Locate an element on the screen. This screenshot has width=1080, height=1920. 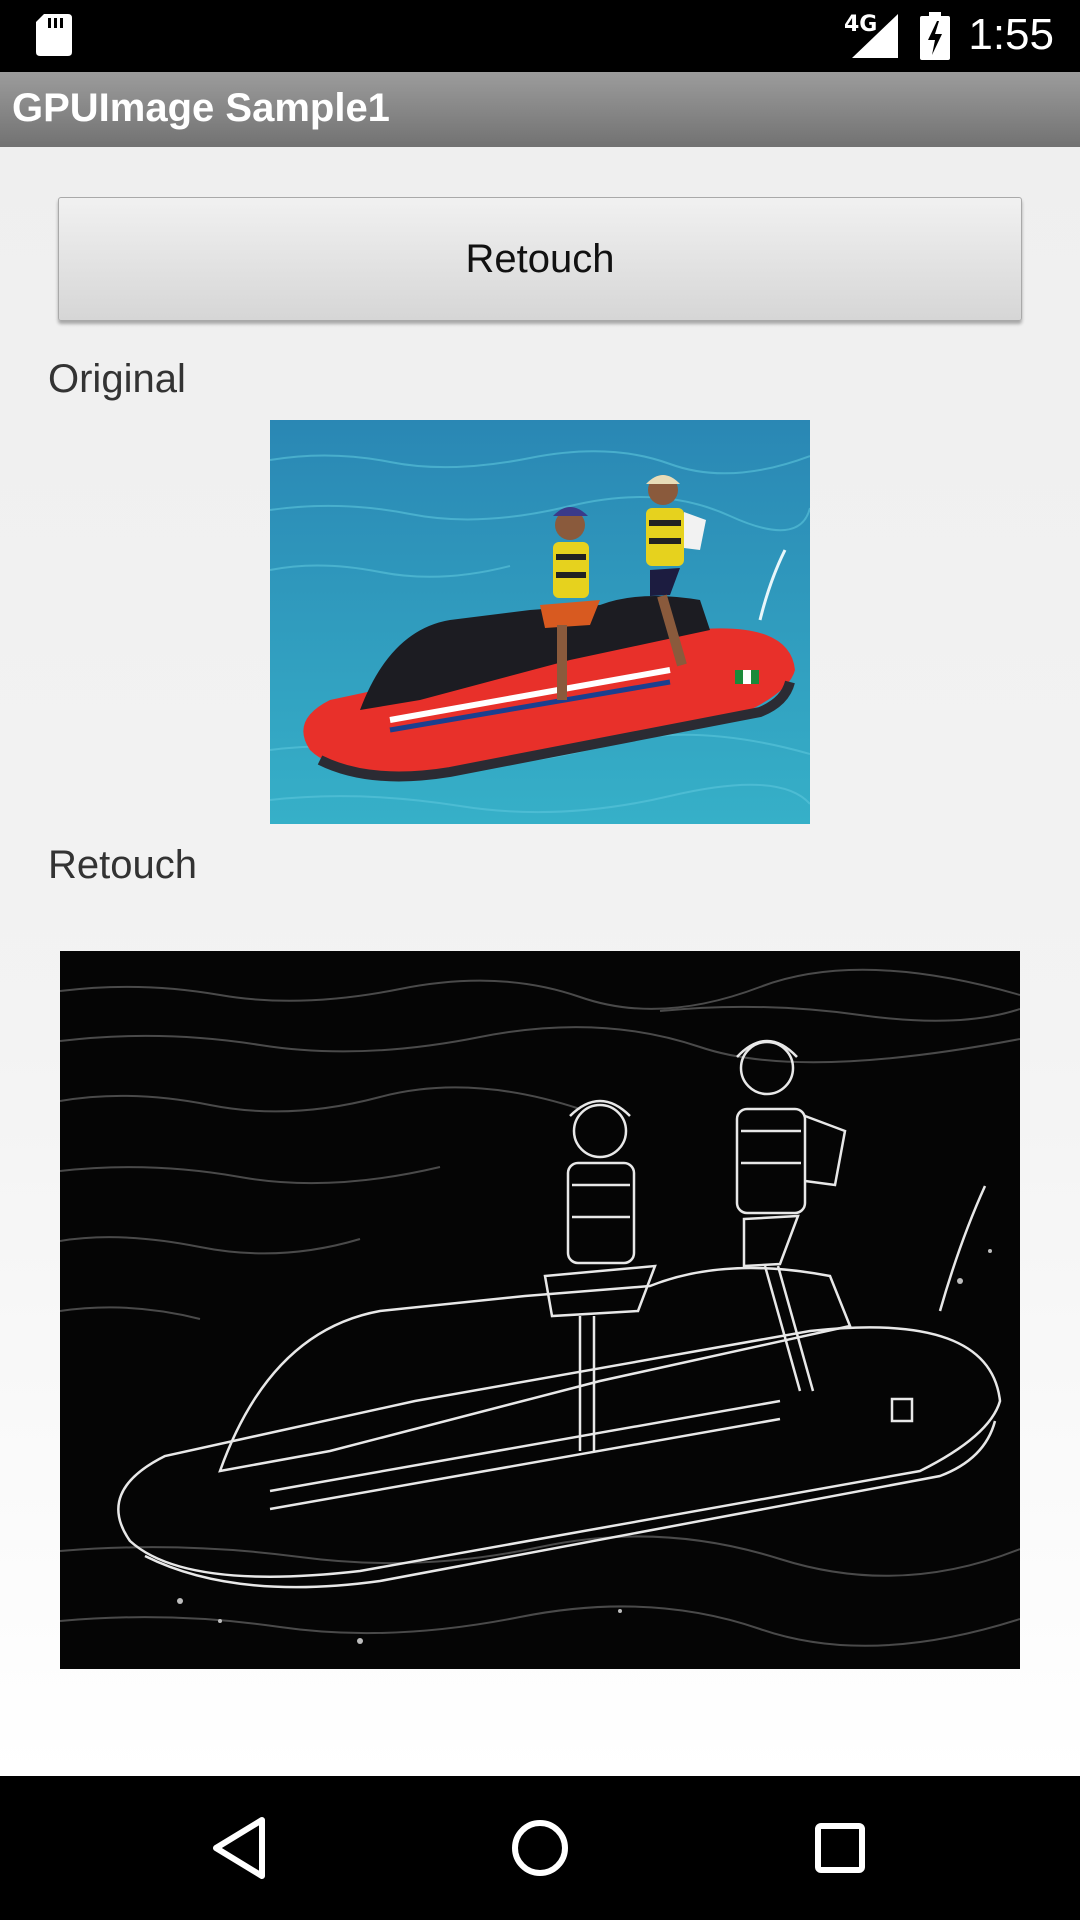
sd-card-icon is located at coordinates (54, 35).